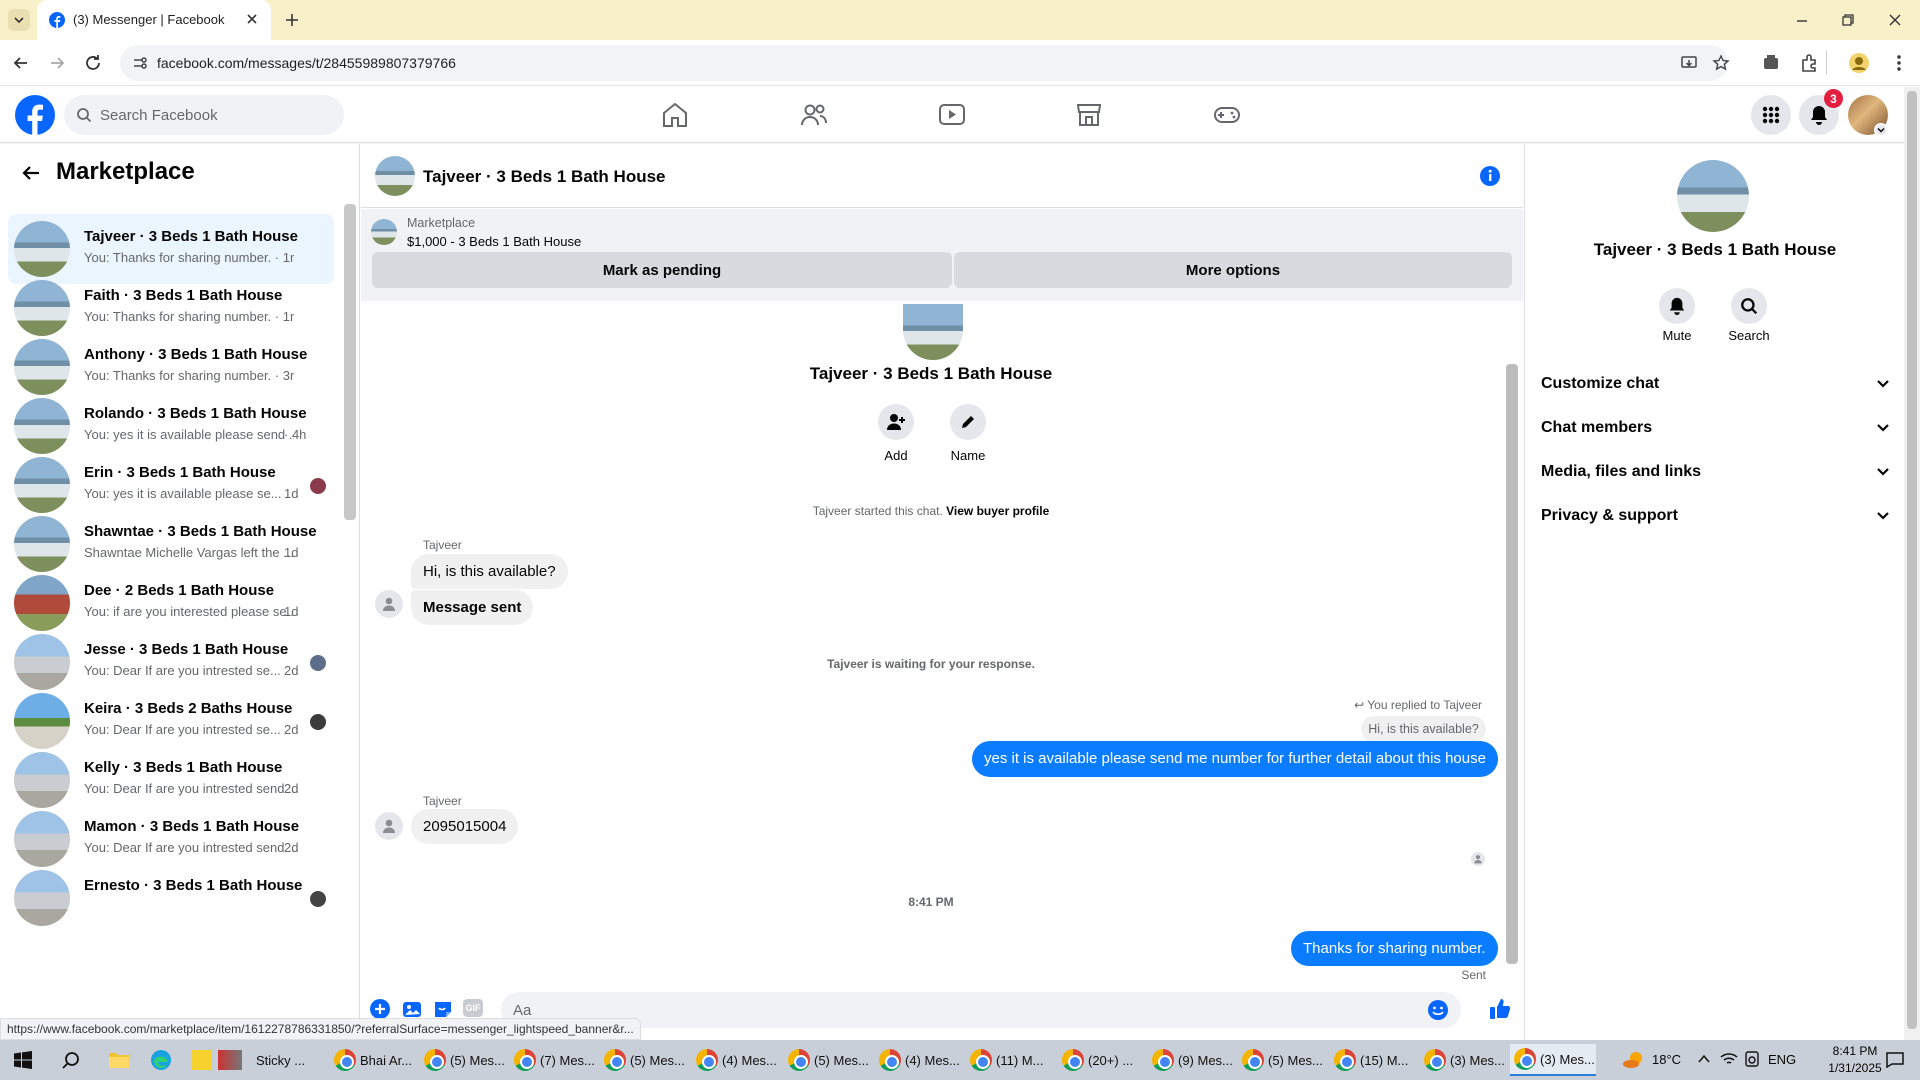 The width and height of the screenshot is (1920, 1080). Describe the element at coordinates (292, 20) in the screenshot. I see `new-tab-icon` at that location.